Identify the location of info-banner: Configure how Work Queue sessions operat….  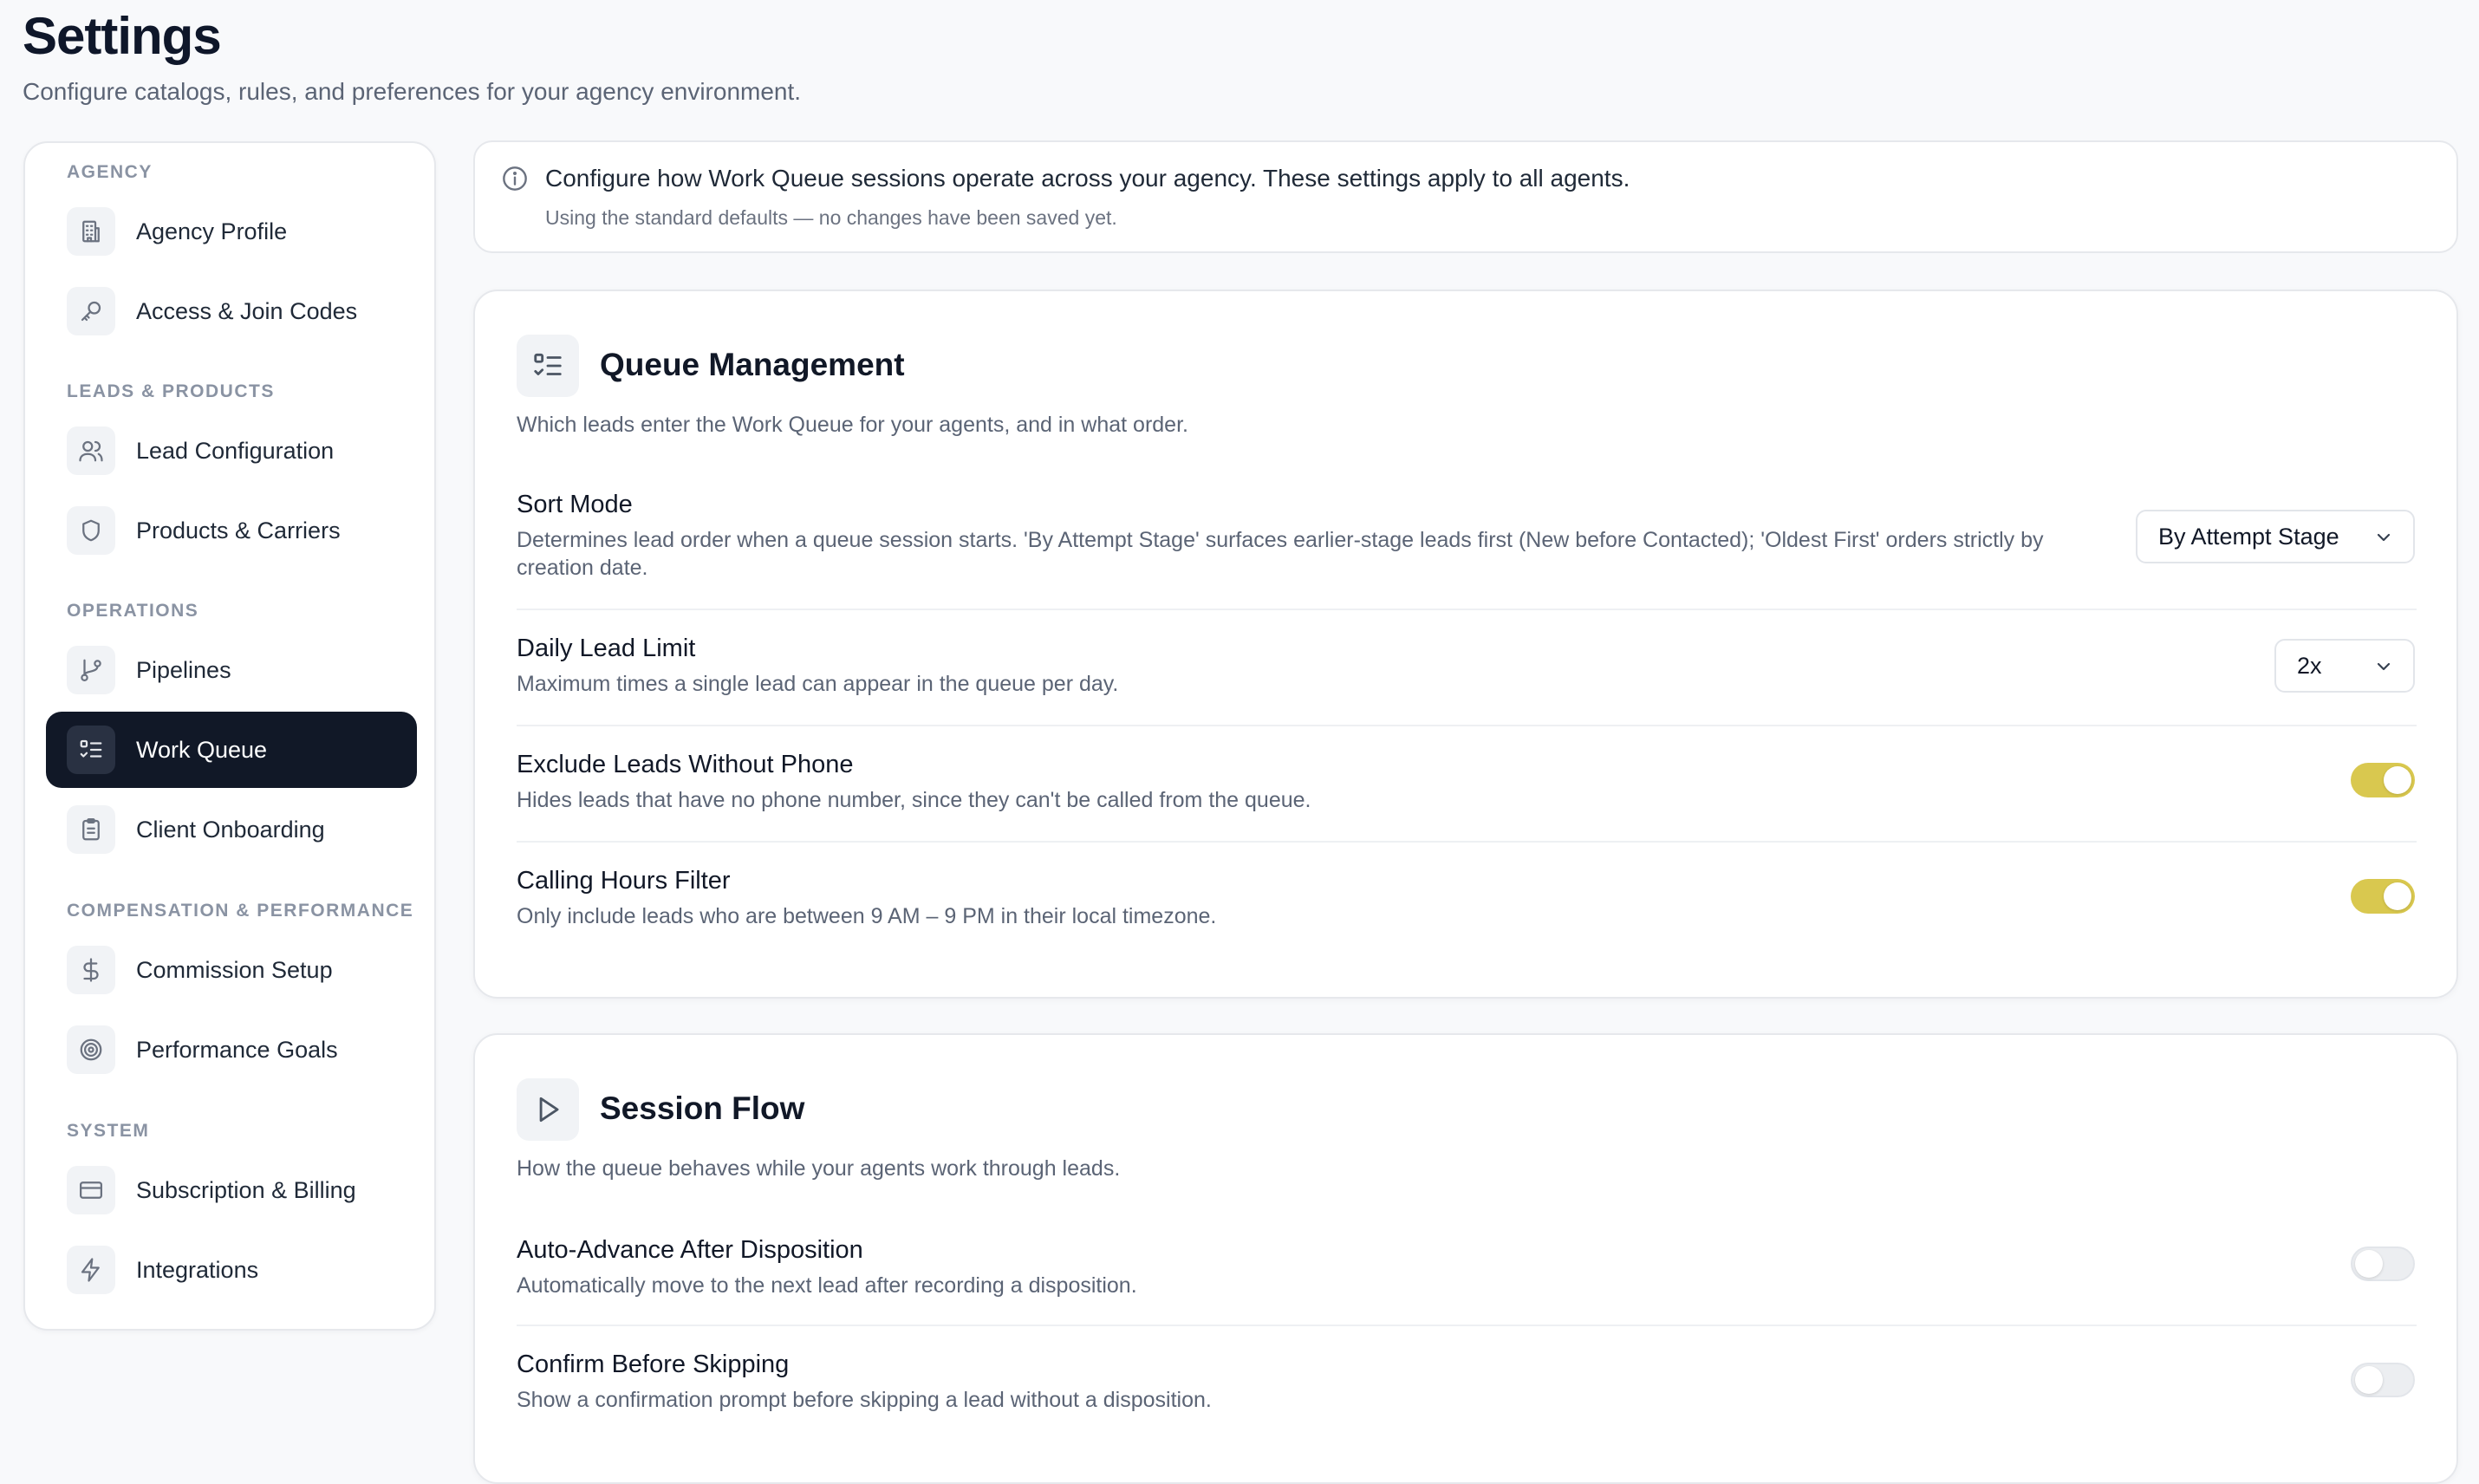
(1465, 196).